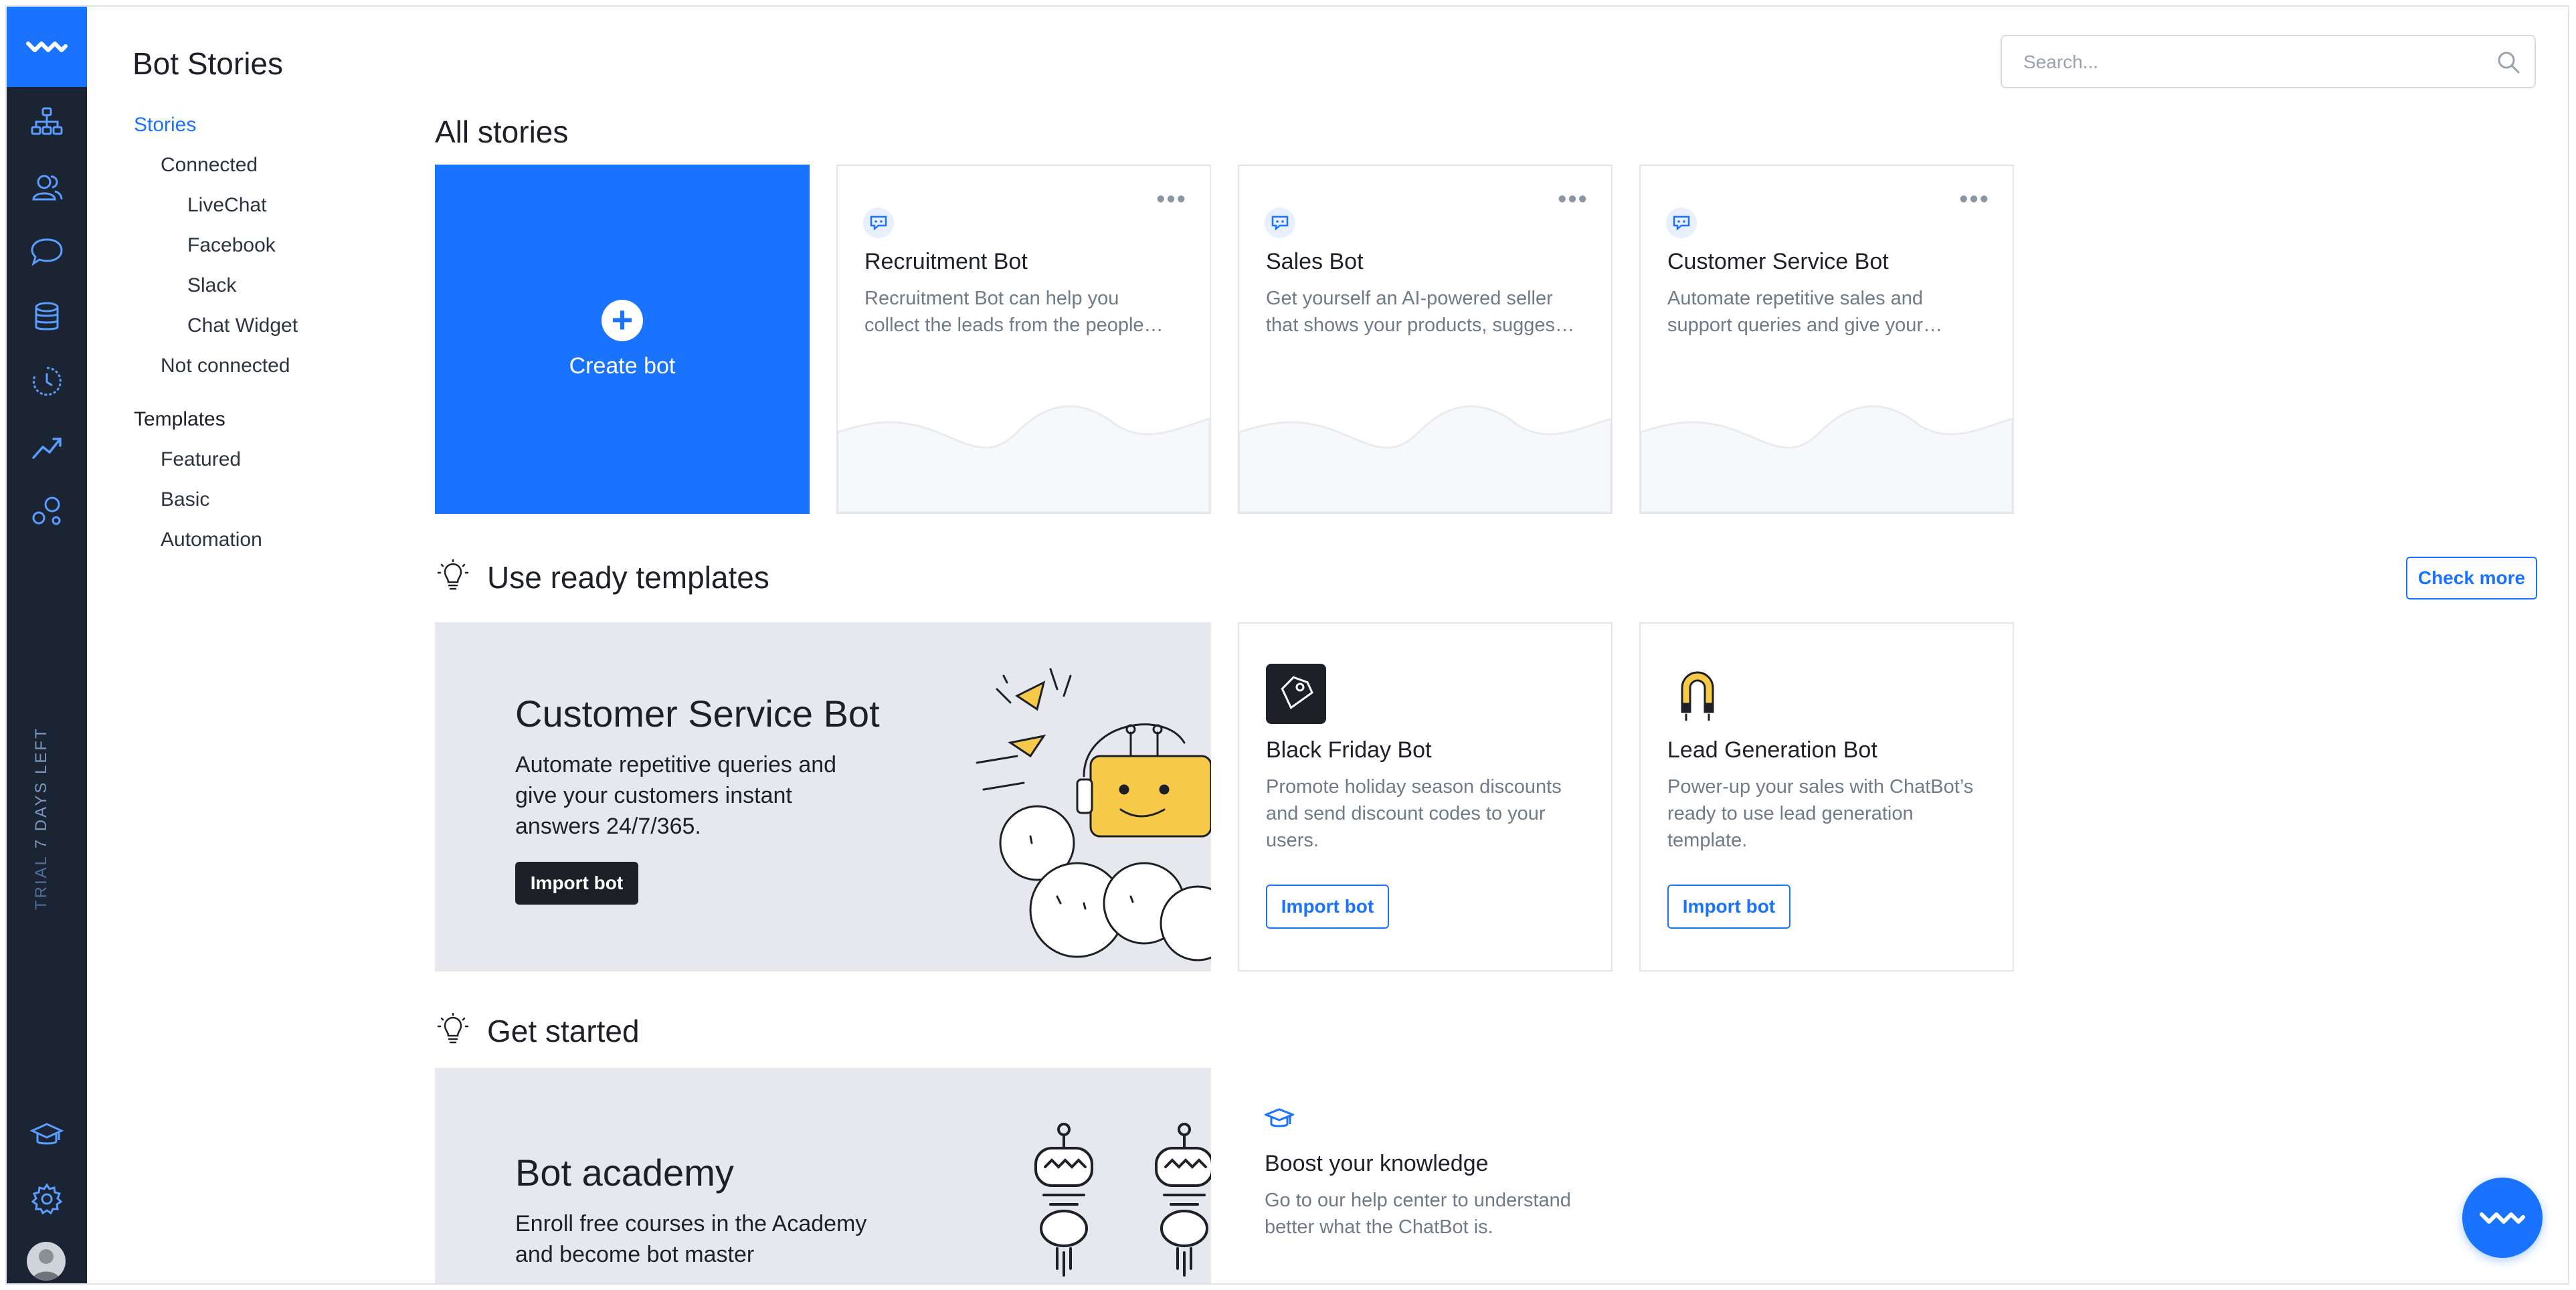 Image resolution: width=2576 pixels, height=1290 pixels. Describe the element at coordinates (41, 788) in the screenshot. I see `trial-days: 7 DAYS LEFT` at that location.